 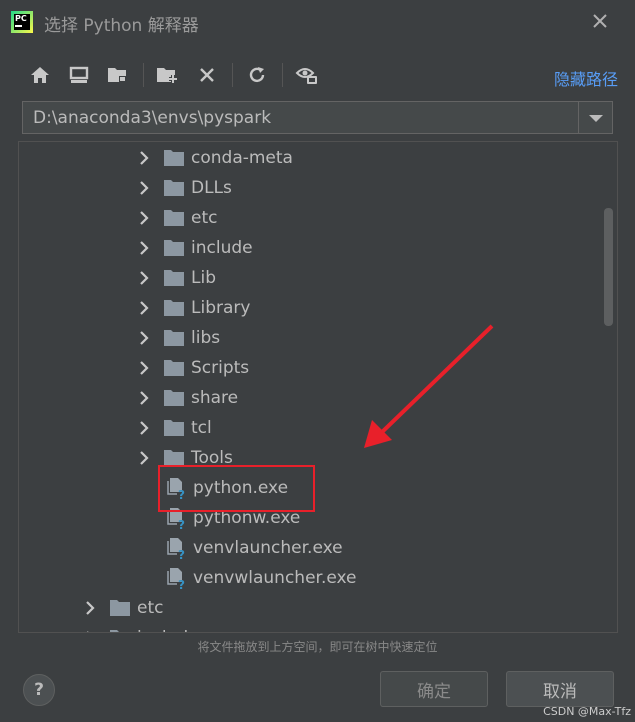 I want to click on ok-button: 确定, so click(x=434, y=689).